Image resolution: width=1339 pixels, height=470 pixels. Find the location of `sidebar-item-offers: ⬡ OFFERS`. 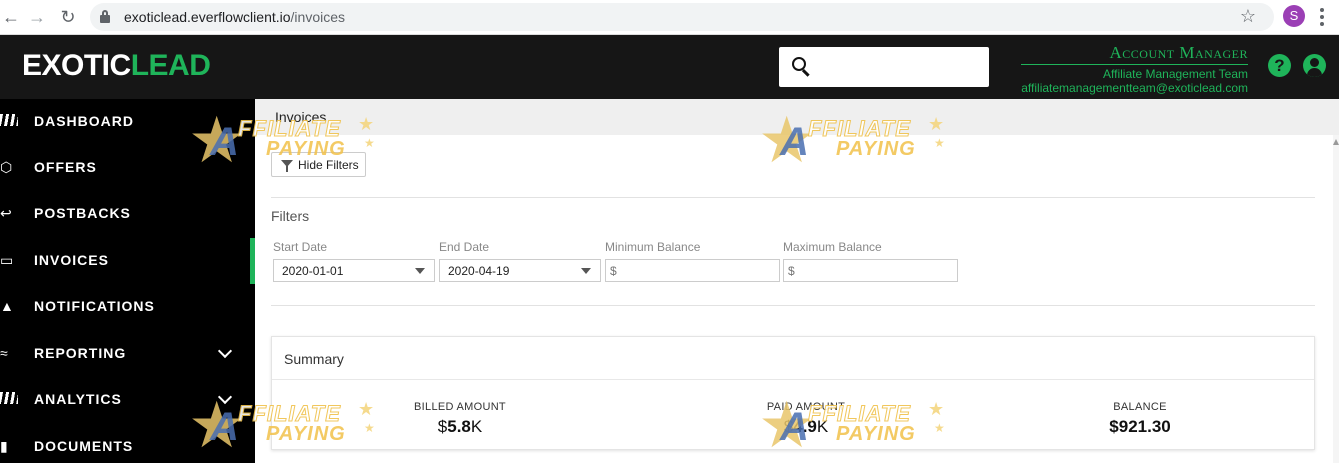

sidebar-item-offers: ⬡ OFFERS is located at coordinates (127, 168).